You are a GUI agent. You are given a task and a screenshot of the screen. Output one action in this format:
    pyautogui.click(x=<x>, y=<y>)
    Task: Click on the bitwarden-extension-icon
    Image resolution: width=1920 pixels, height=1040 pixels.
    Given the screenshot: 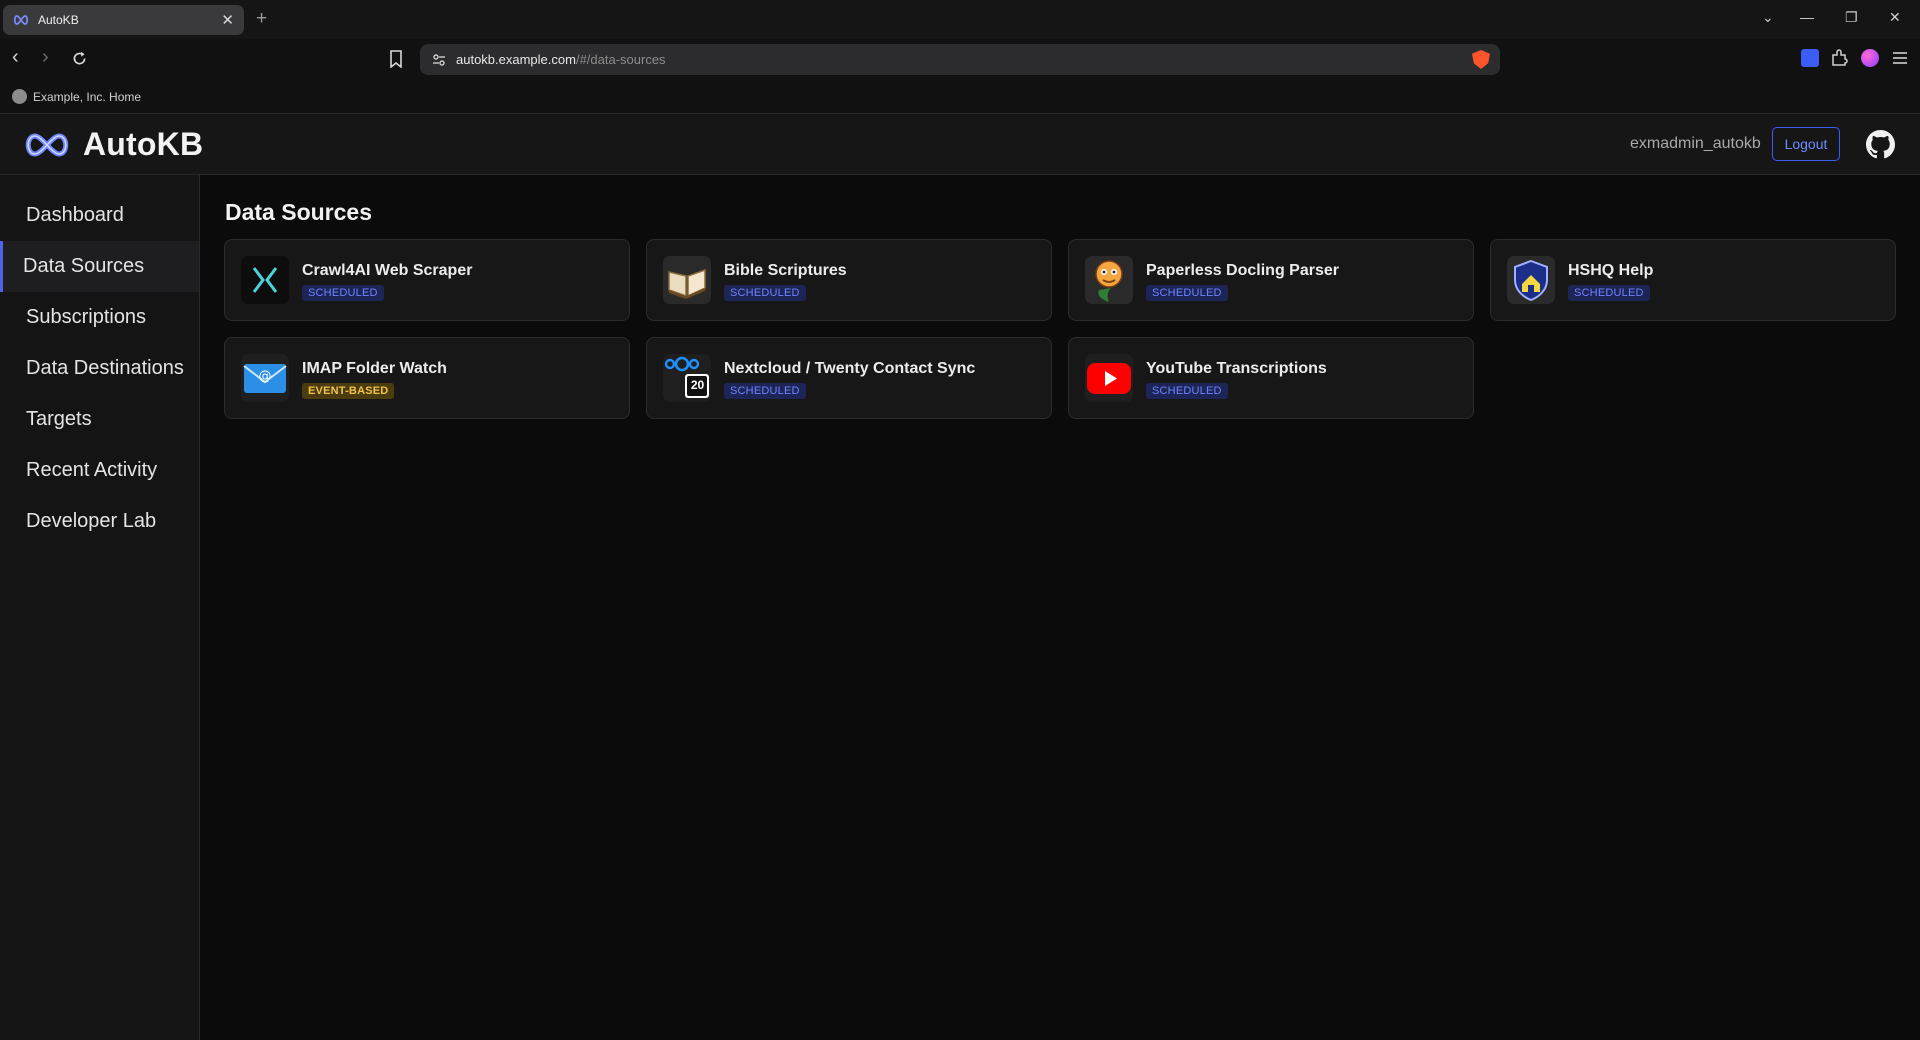 What is the action you would take?
    pyautogui.click(x=1810, y=58)
    